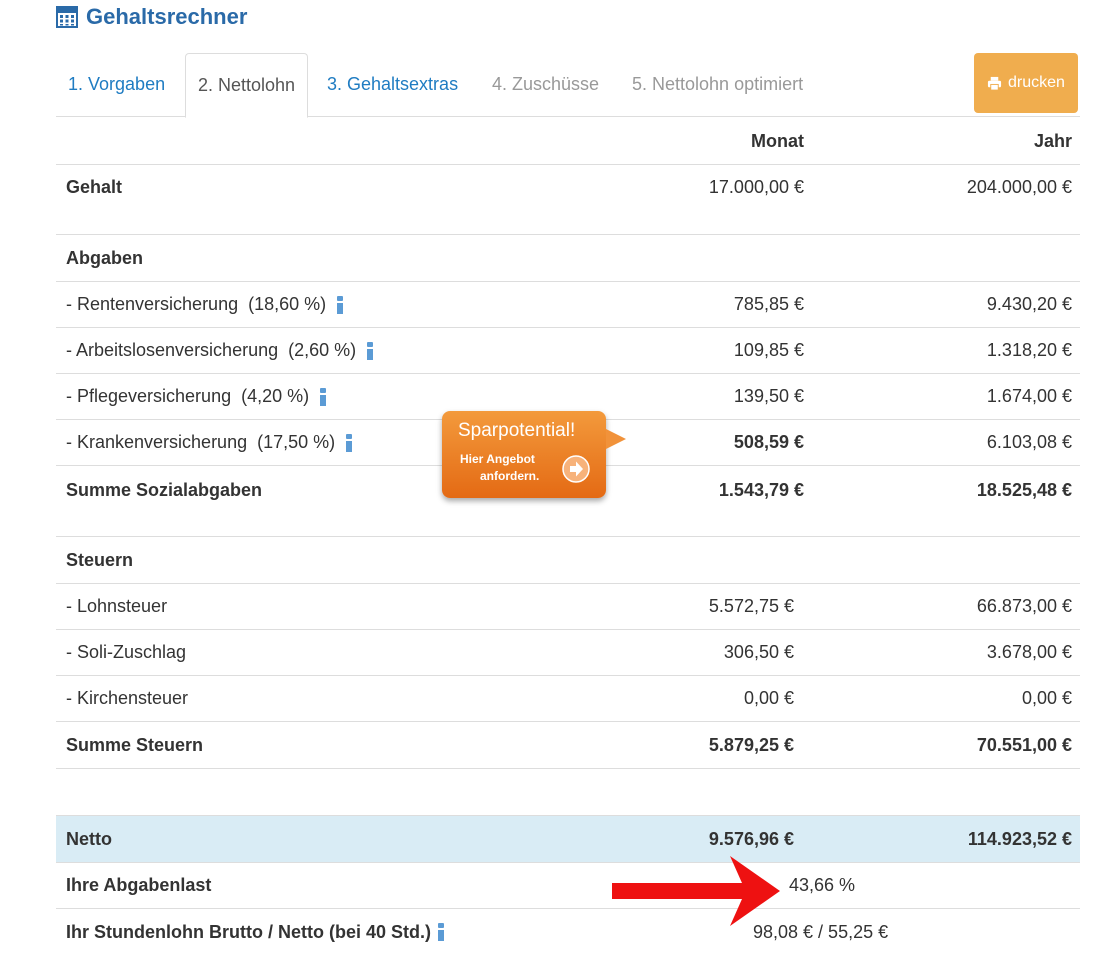 This screenshot has height=955, width=1105. Describe the element at coordinates (164, 490) in the screenshot. I see `row-label: Summe Sozialabgaben` at that location.